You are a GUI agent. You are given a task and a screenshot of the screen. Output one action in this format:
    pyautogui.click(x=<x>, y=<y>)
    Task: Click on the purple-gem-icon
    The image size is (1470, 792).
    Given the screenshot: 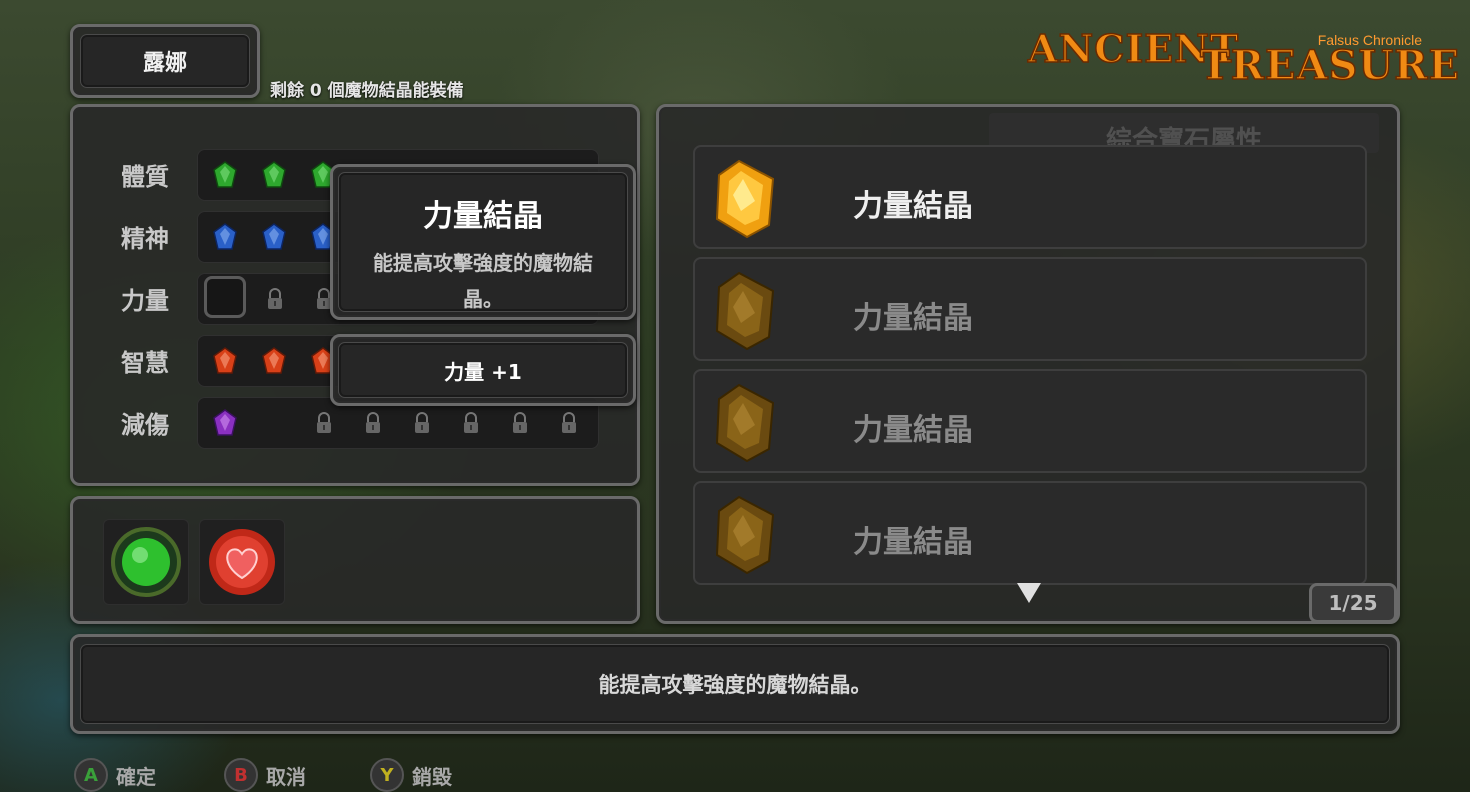 What is the action you would take?
    pyautogui.click(x=225, y=423)
    